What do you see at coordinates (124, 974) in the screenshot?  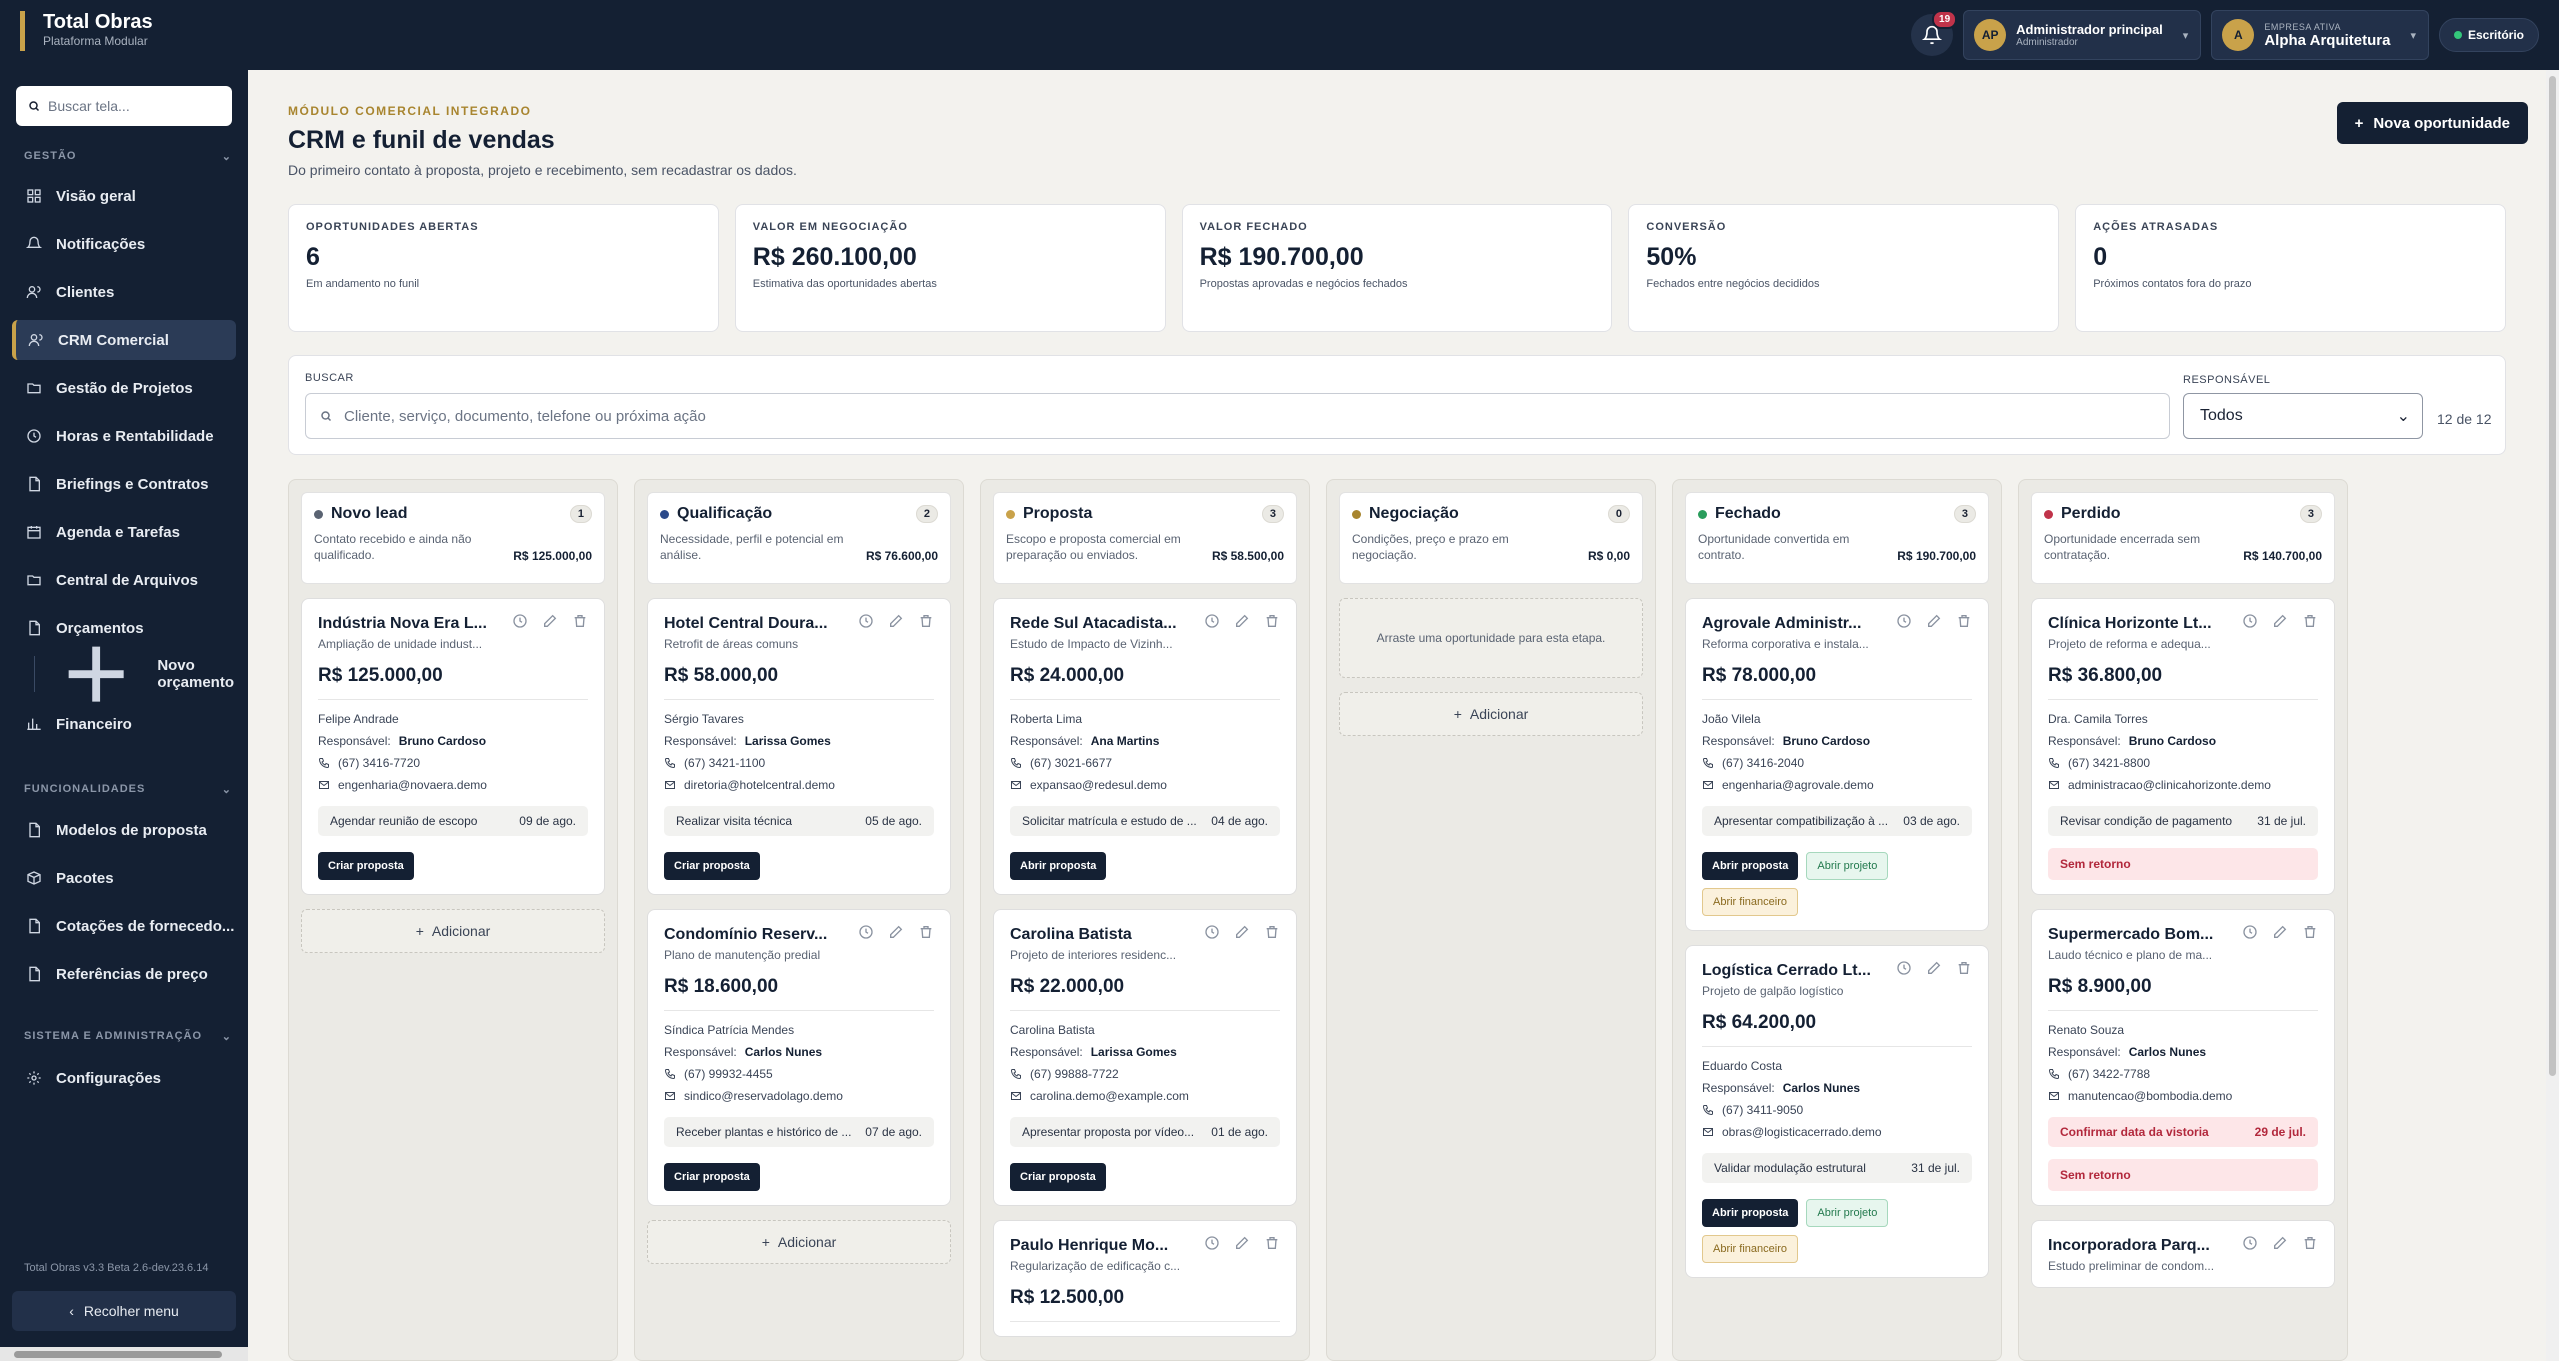 I see `sidebar-item: Referências de preço` at bounding box center [124, 974].